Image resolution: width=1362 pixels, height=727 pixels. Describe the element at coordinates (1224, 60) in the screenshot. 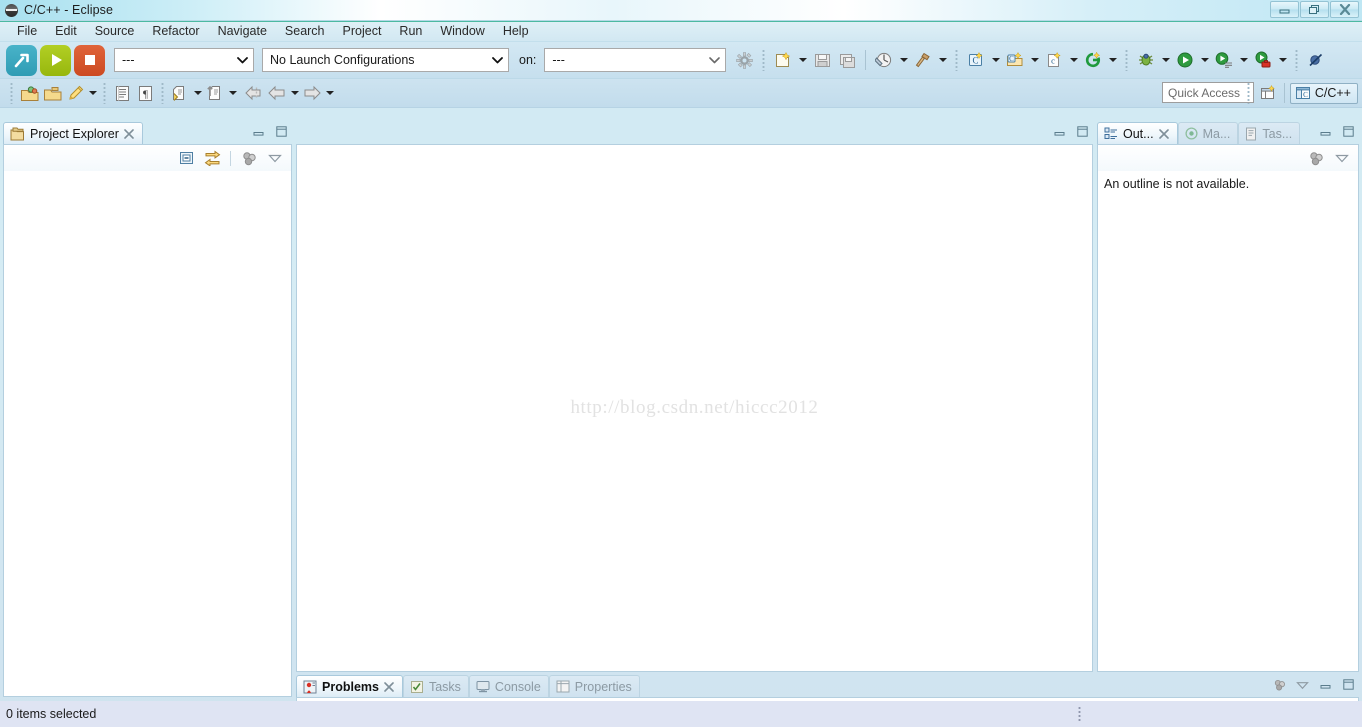

I see `run-history-icon` at that location.